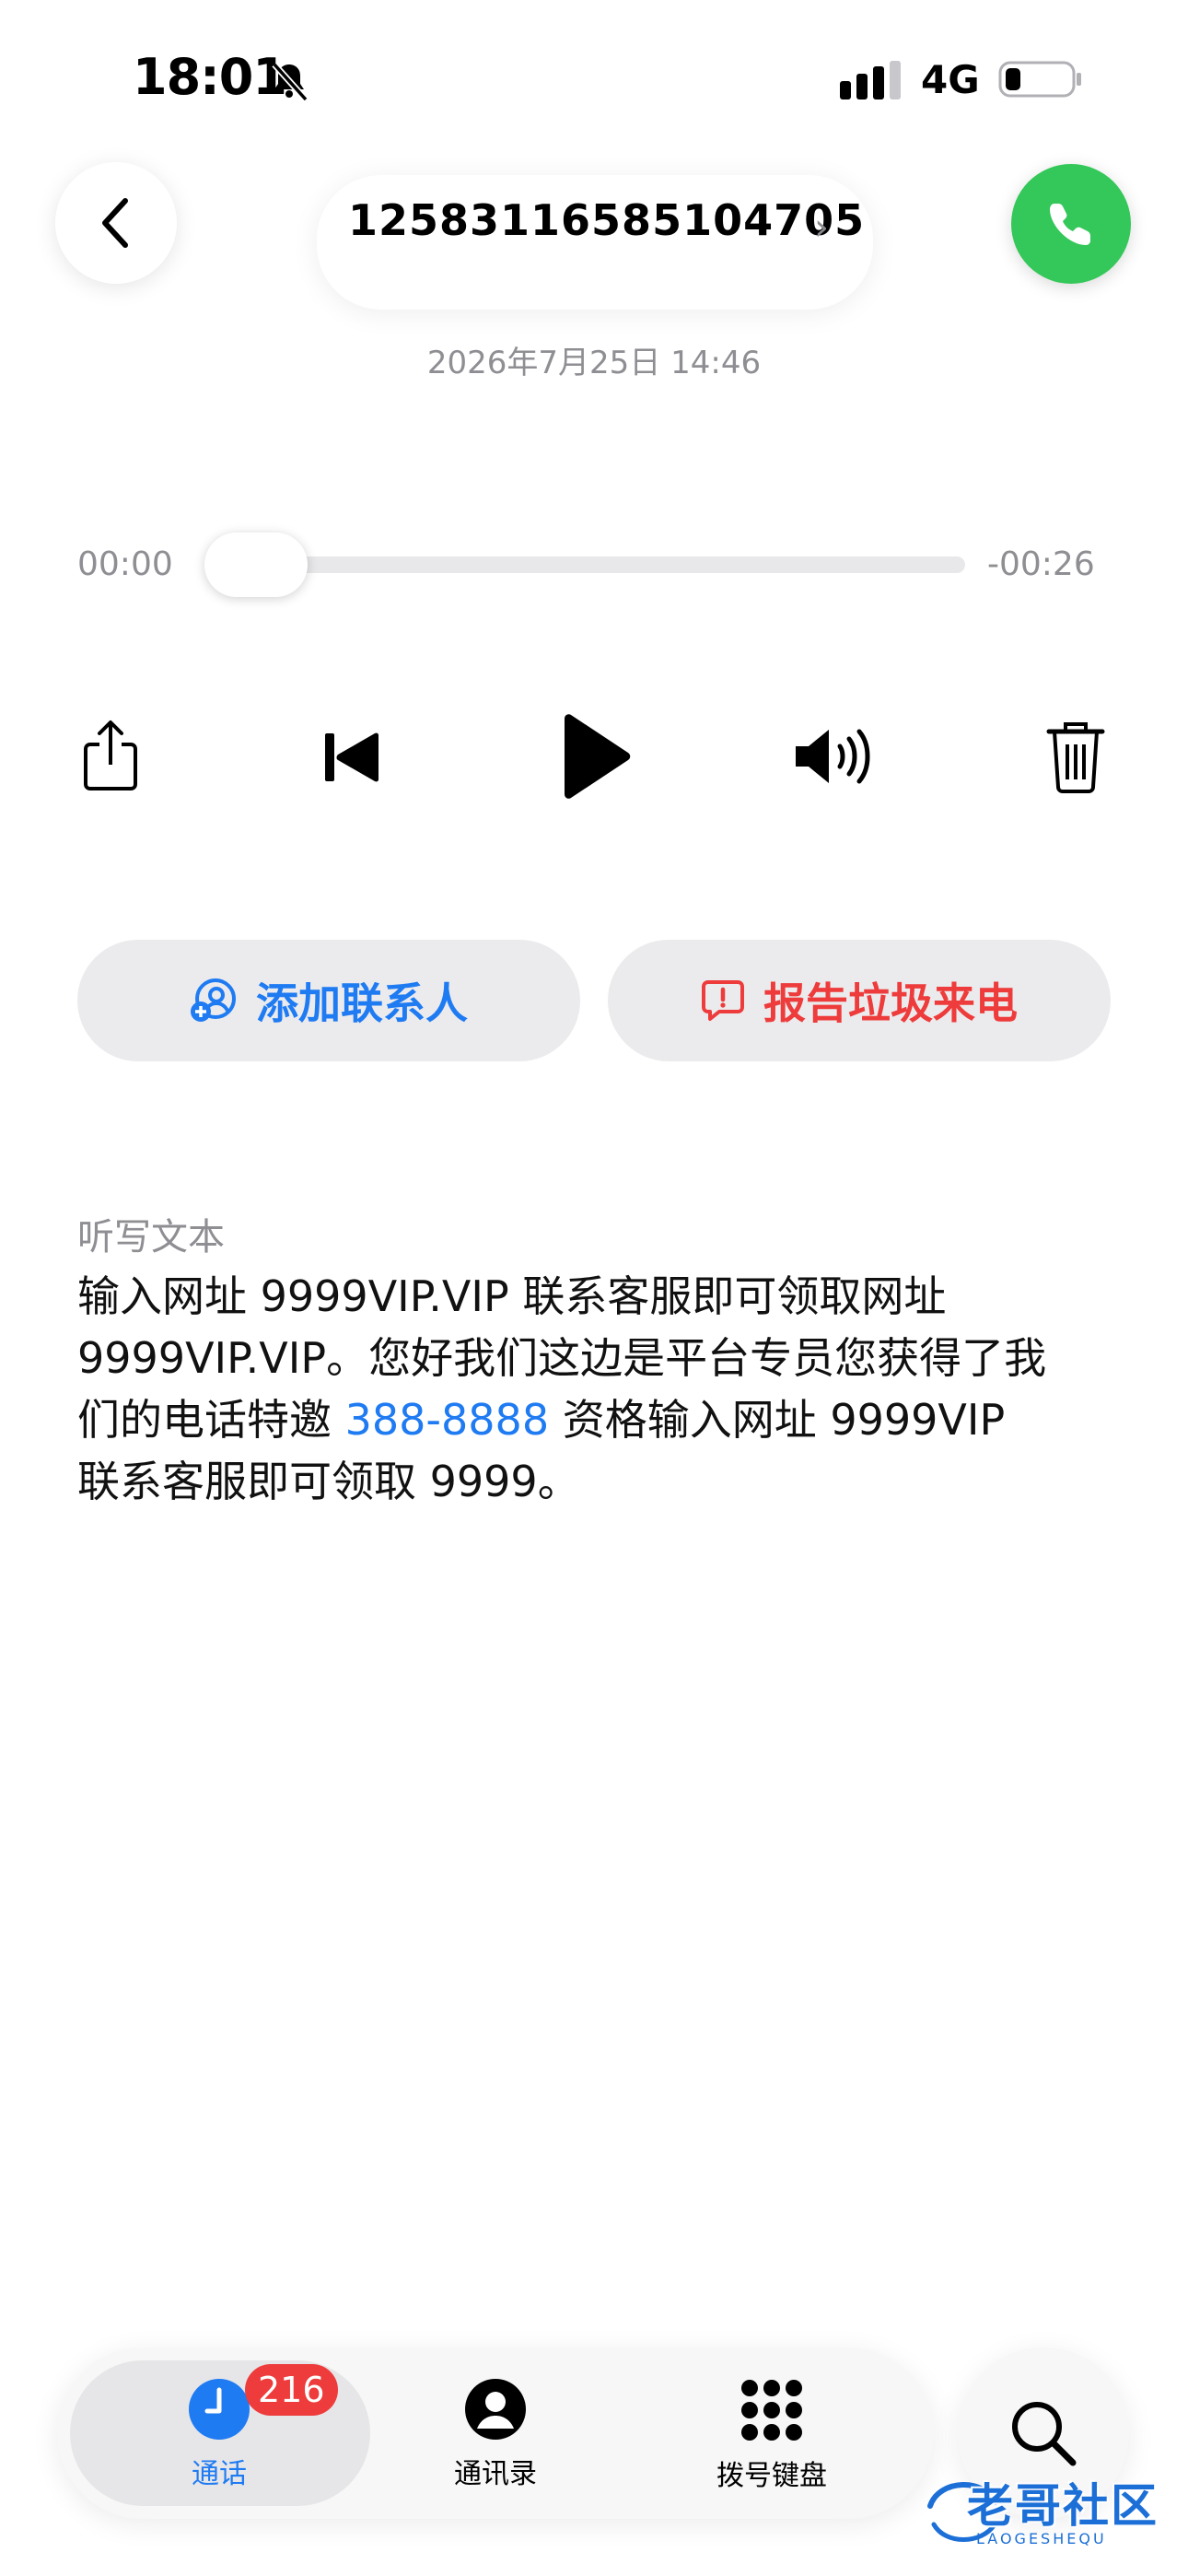  I want to click on chevron-right-icon: ›, so click(821, 227).